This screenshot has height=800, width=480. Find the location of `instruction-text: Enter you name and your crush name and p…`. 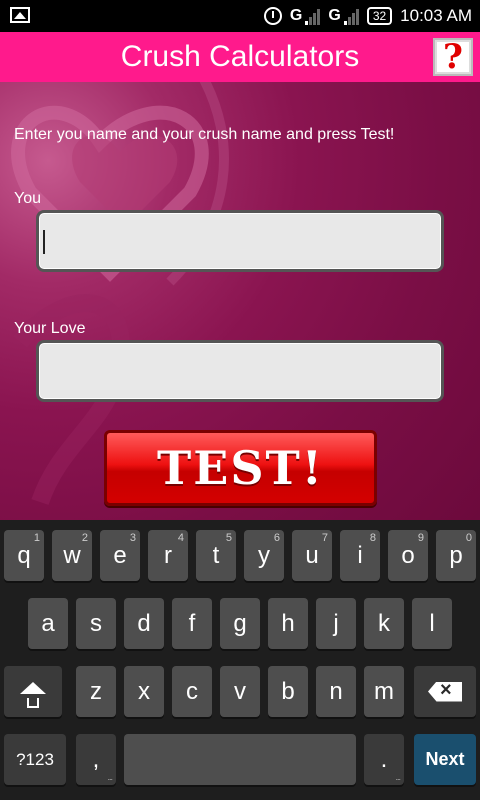

instruction-text: Enter you name and your crush name and p… is located at coordinates (204, 134).